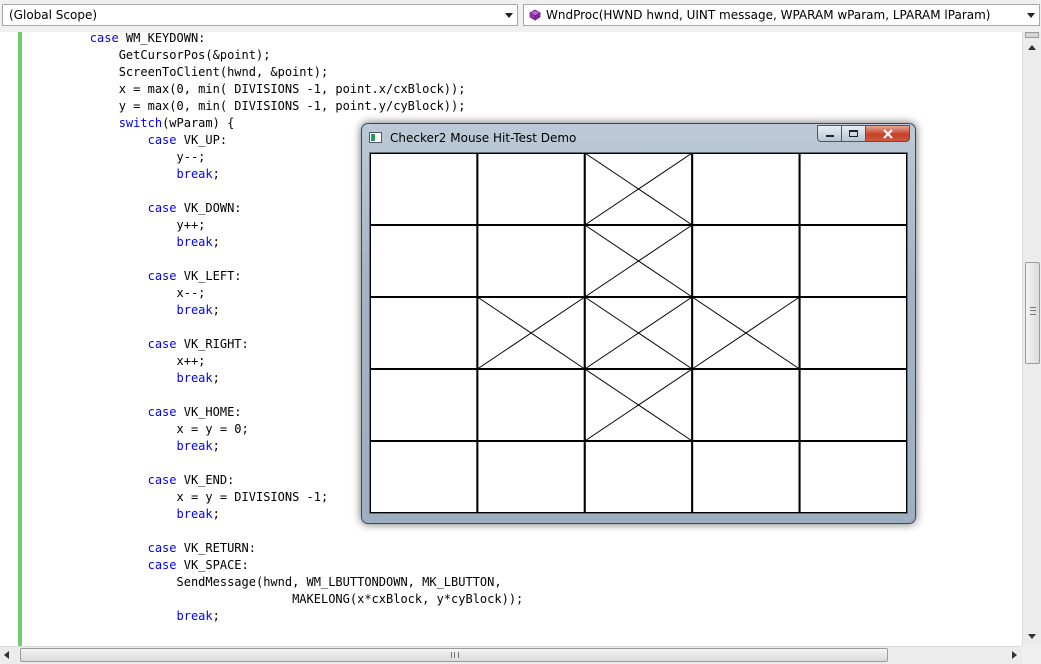 The image size is (1041, 664). What do you see at coordinates (209, 208) in the screenshot?
I see `code-token: VK_DOWN:` at bounding box center [209, 208].